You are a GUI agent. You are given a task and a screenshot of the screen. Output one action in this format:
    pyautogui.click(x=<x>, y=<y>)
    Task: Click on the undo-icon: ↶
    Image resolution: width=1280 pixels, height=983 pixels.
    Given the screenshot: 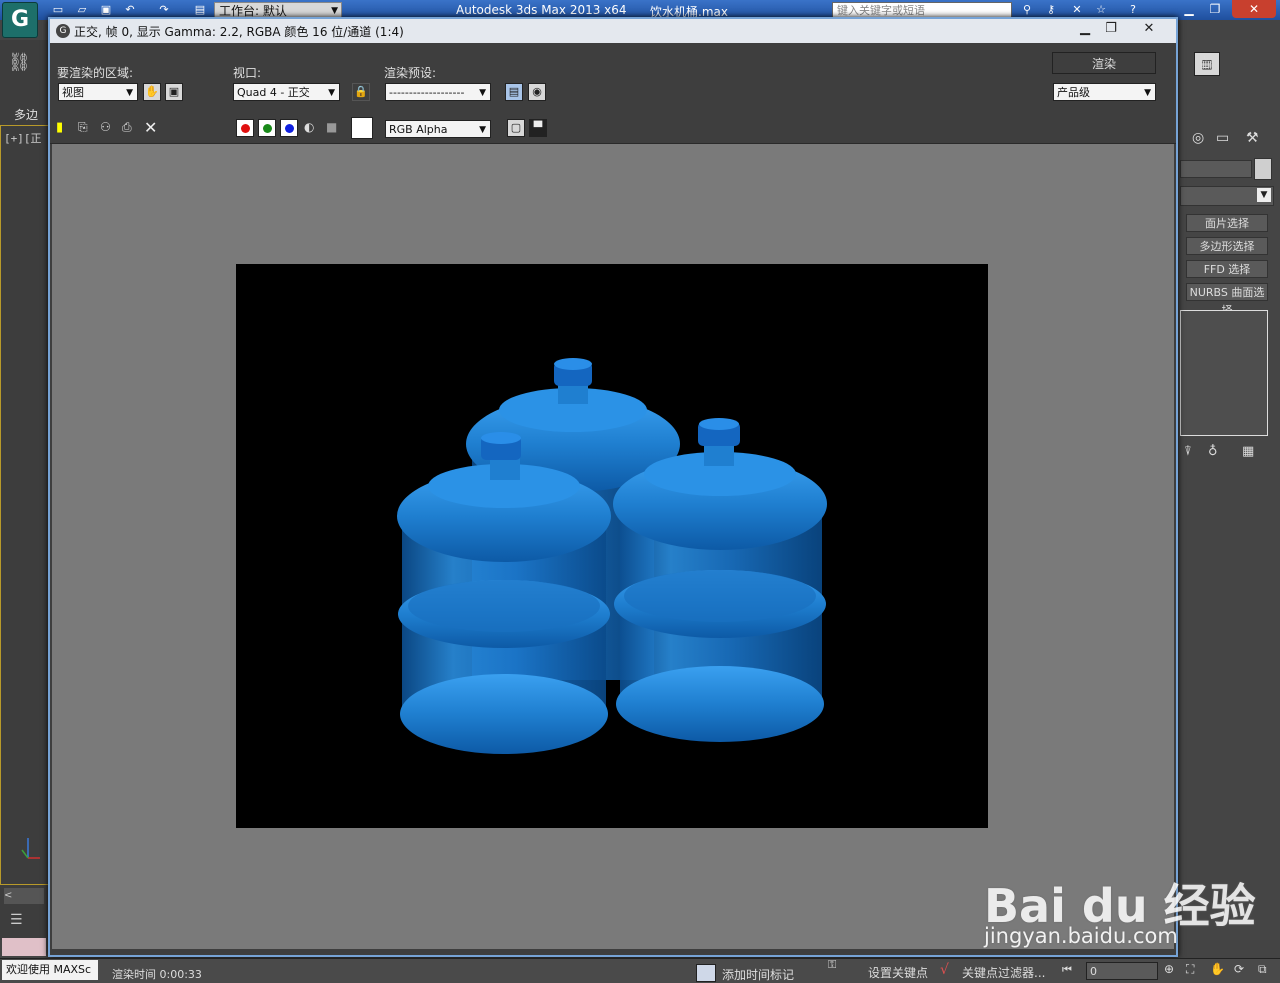 What is the action you would take?
    pyautogui.click(x=130, y=10)
    